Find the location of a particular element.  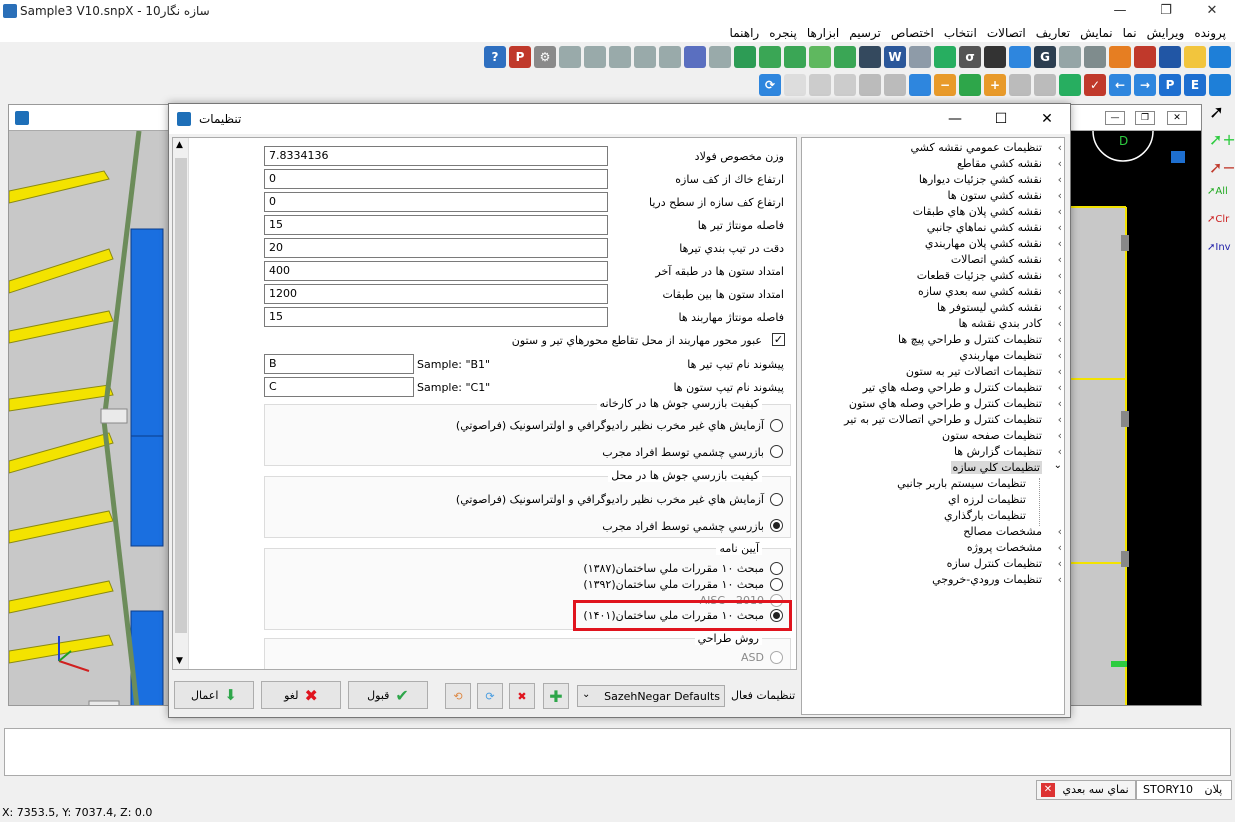

form-scrollbar: ▲ ▼ is located at coordinates (181, 403).